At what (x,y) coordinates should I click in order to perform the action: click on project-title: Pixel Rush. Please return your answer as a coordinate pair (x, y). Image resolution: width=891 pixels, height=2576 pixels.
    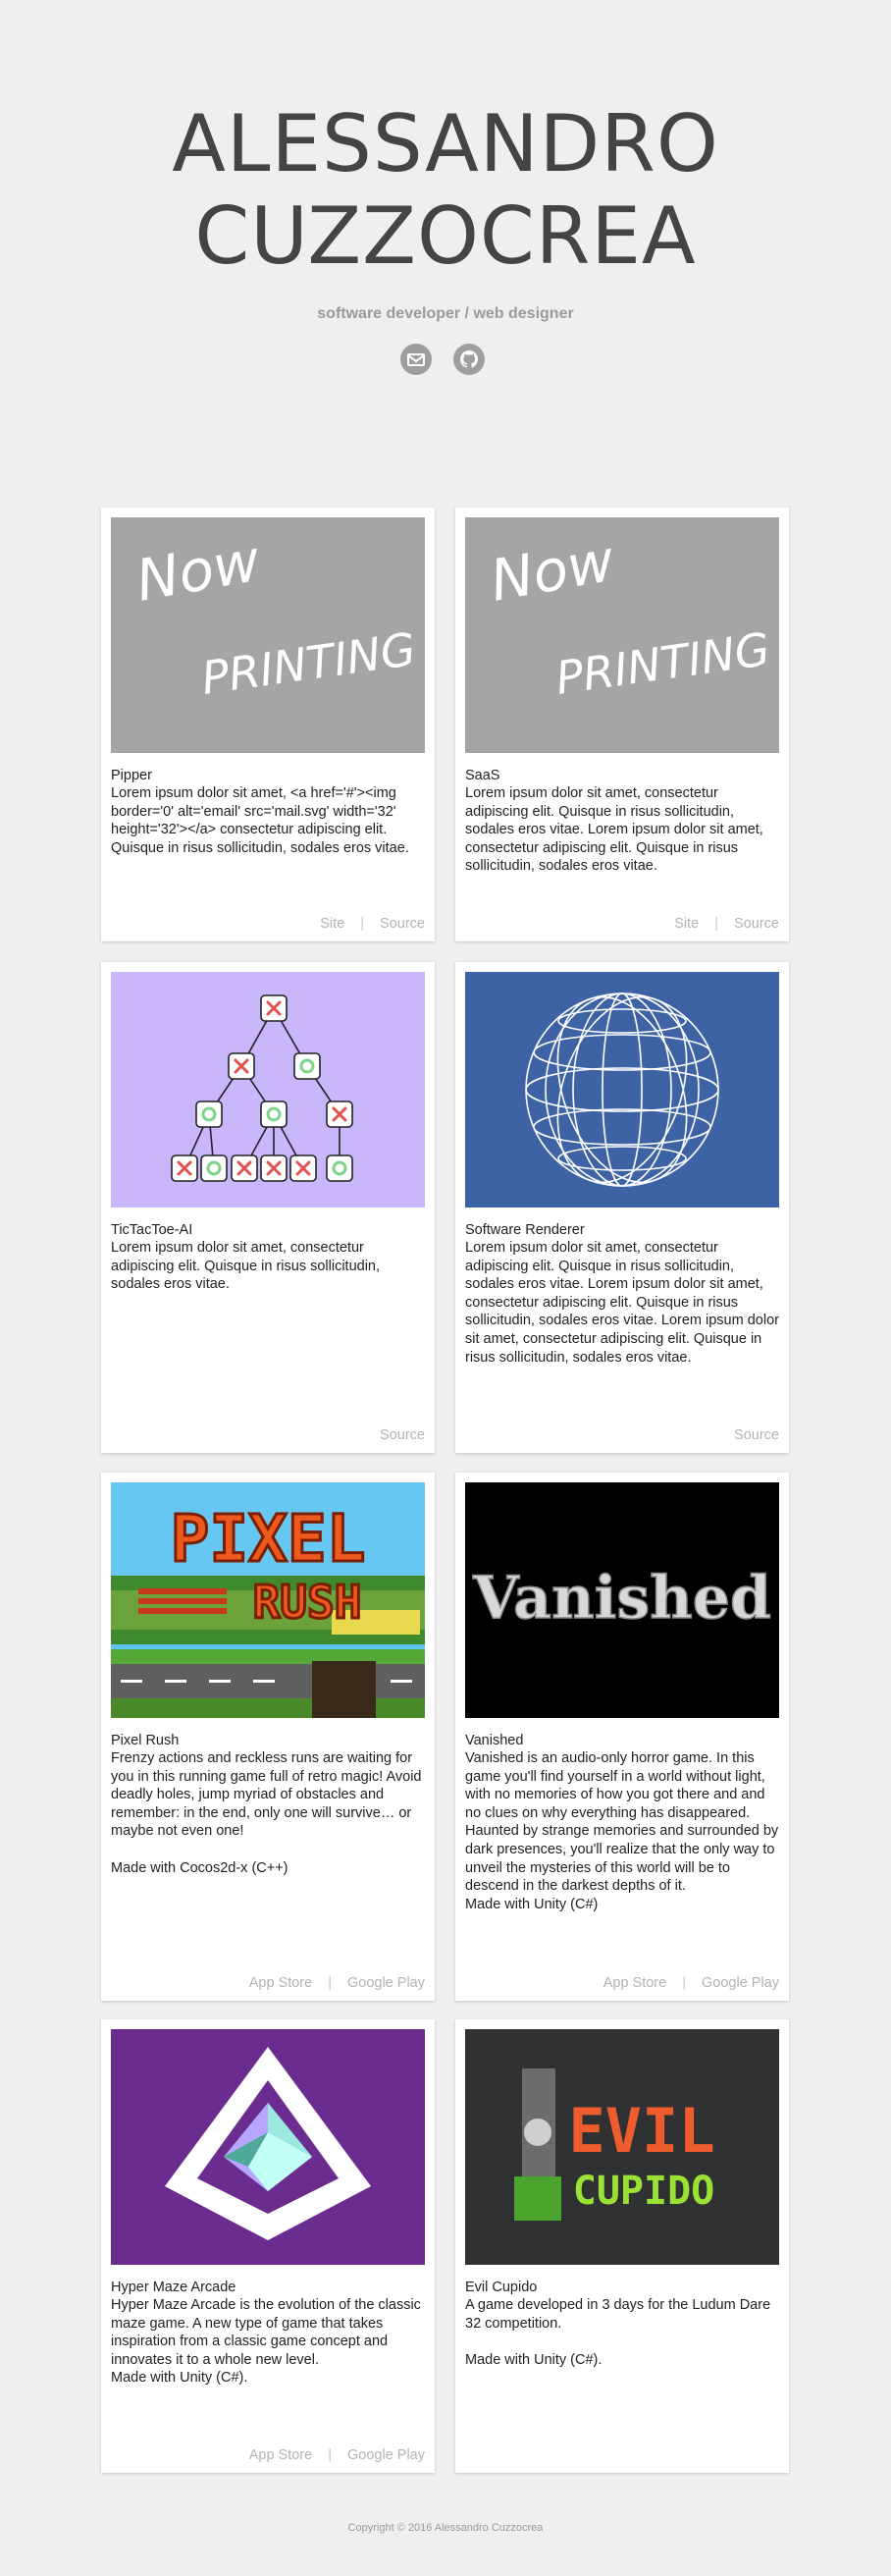
    Looking at the image, I should click on (145, 1740).